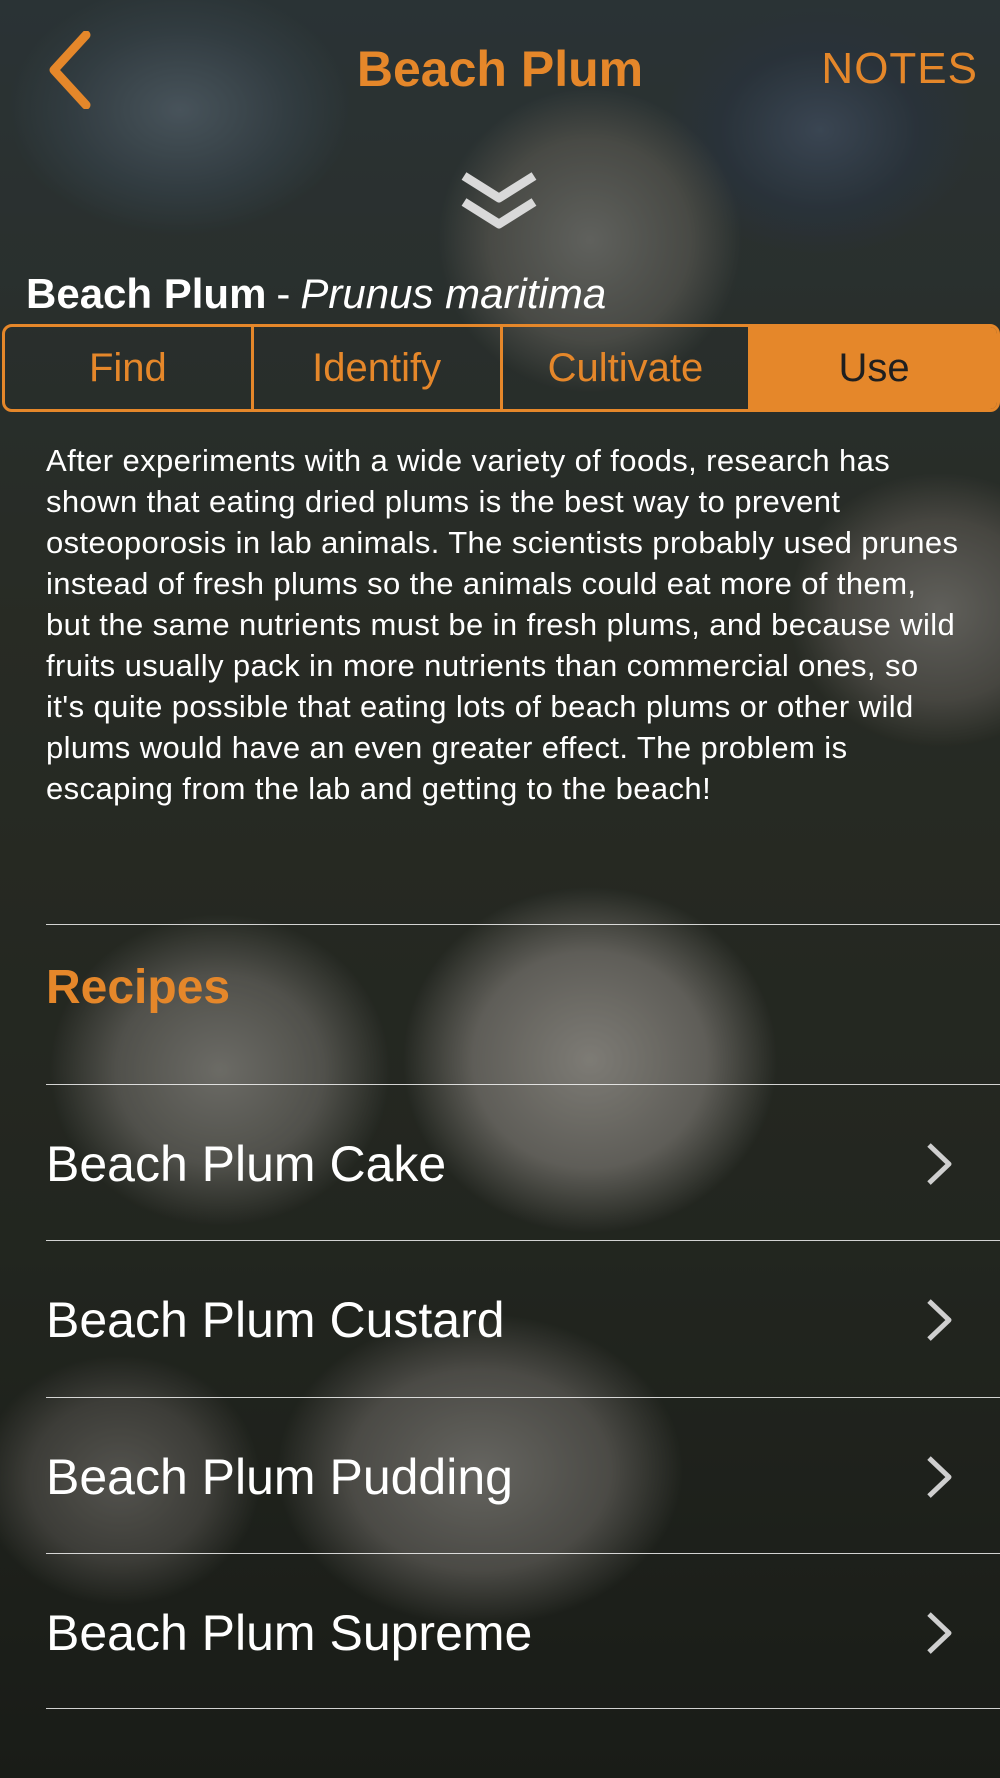 The width and height of the screenshot is (1000, 1778). Describe the element at coordinates (899, 69) in the screenshot. I see `notes-button: NOTES` at that location.